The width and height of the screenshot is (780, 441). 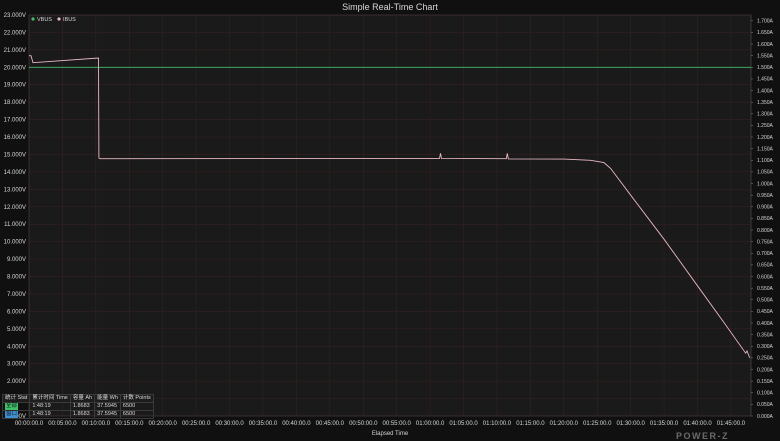 What do you see at coordinates (82, 406) in the screenshot?
I see `stats-ah: 1.8683` at bounding box center [82, 406].